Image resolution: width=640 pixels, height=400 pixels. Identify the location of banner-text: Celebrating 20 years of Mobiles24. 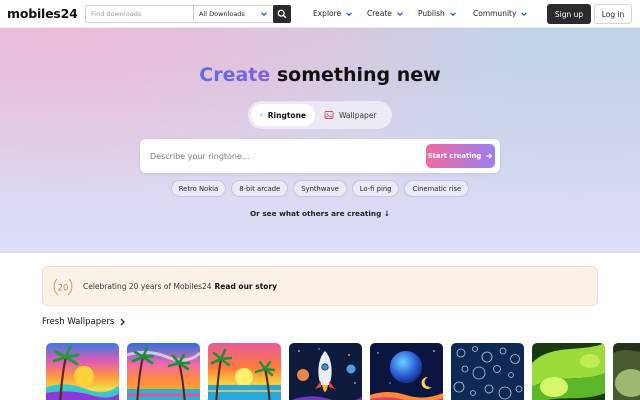
(147, 286).